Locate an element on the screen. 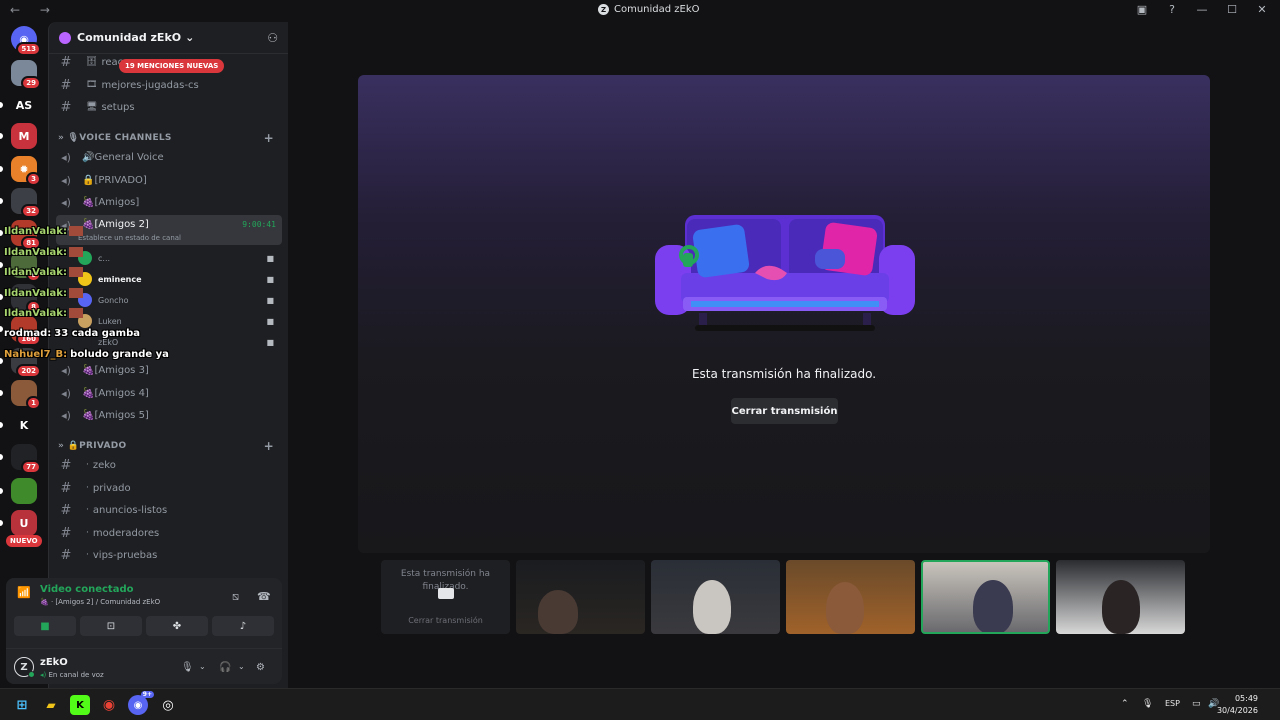 The height and width of the screenshot is (720, 1280). mic-options-chevron-icon: ⌄ is located at coordinates (202, 666).